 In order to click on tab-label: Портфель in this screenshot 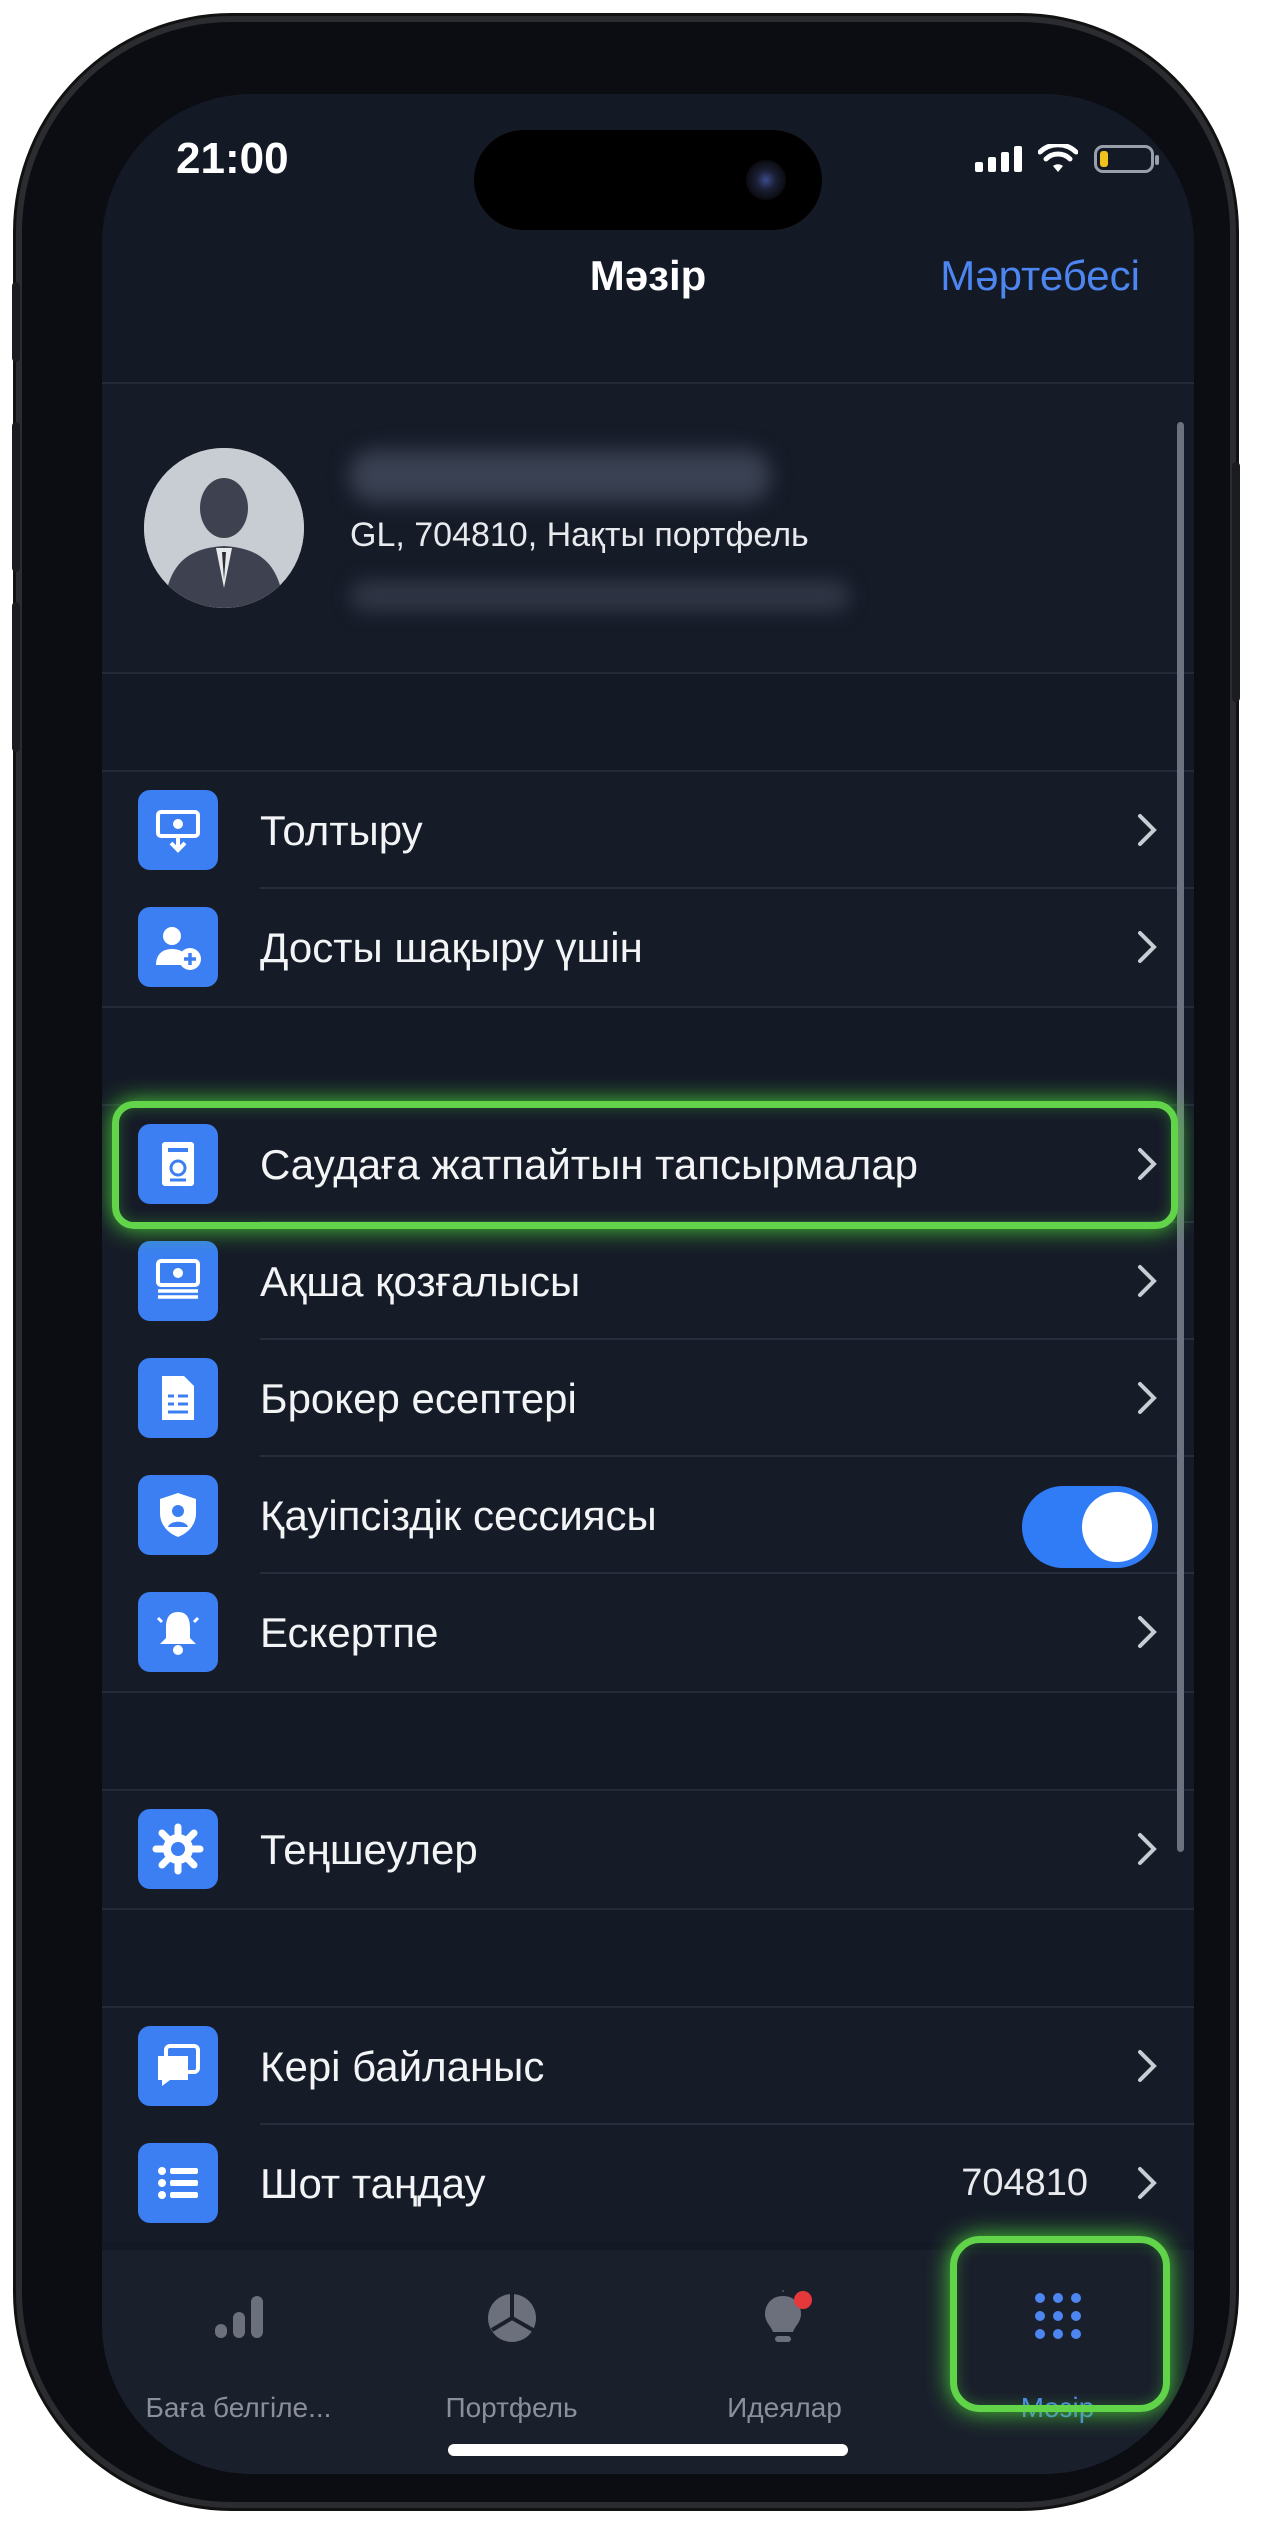, I will do `click(511, 2407)`.